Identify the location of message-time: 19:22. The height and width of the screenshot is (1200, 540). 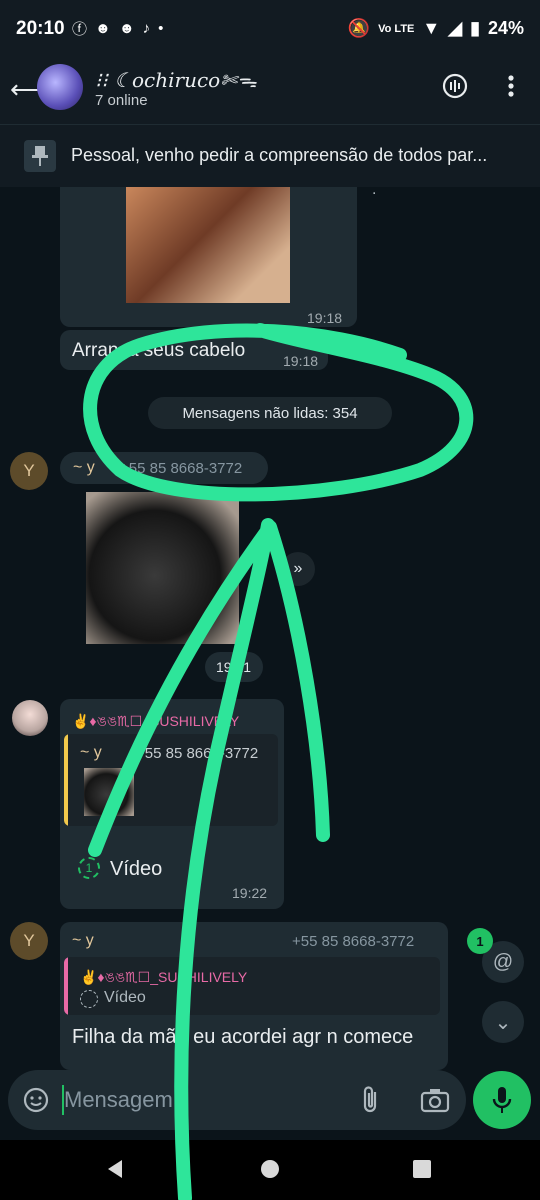
(250, 893).